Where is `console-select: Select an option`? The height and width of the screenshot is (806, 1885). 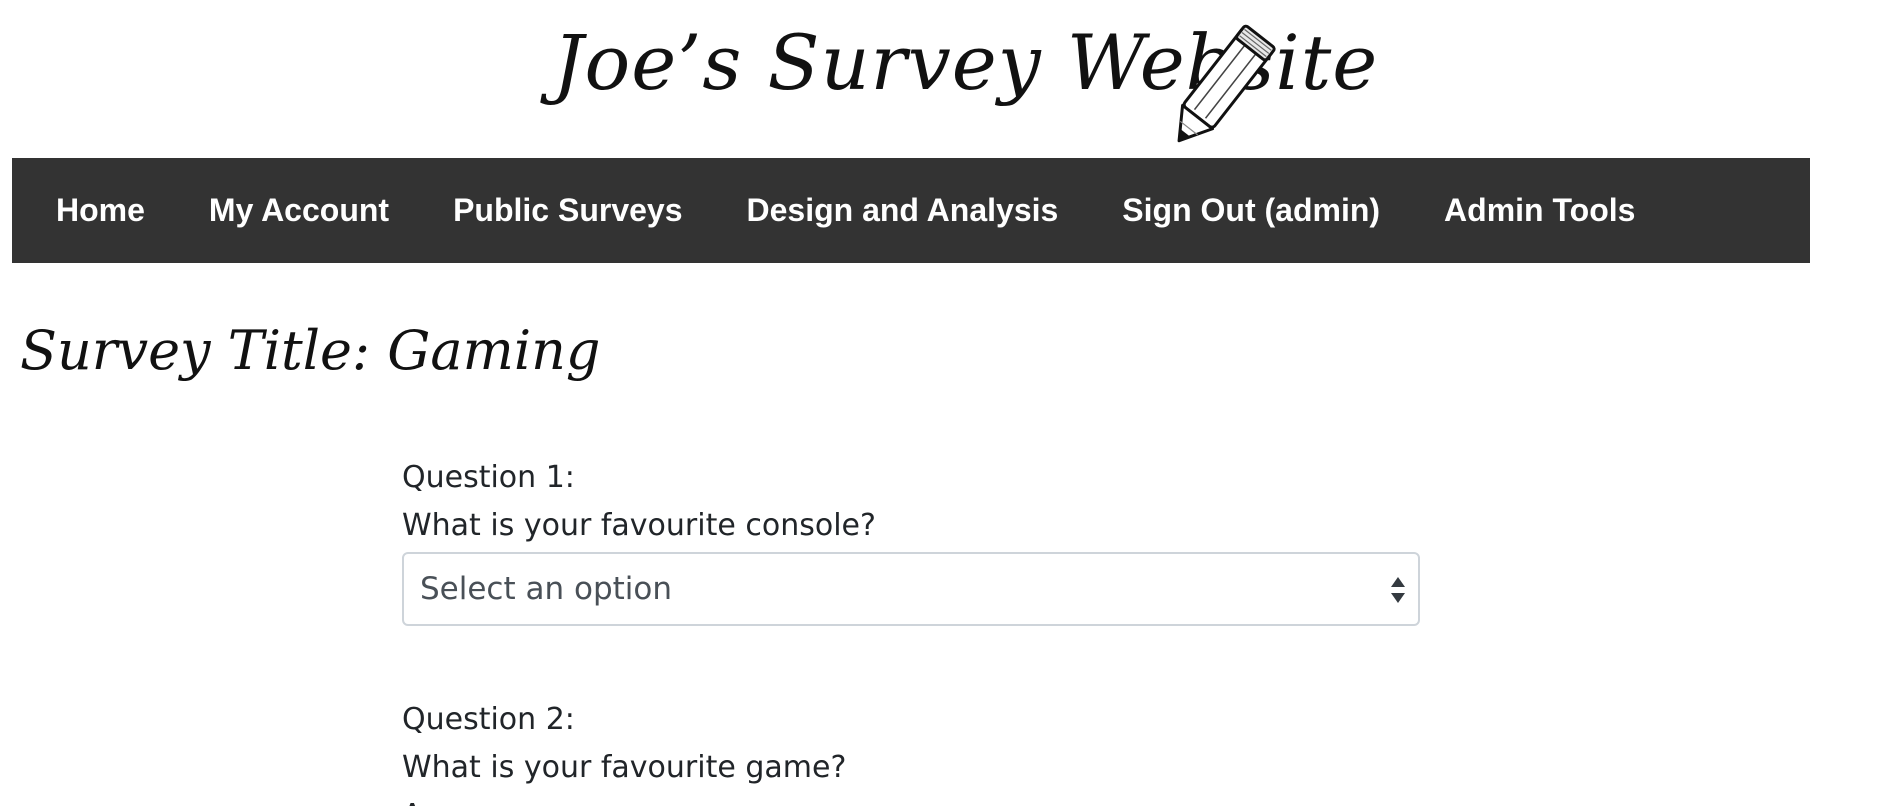 console-select: Select an option is located at coordinates (911, 589).